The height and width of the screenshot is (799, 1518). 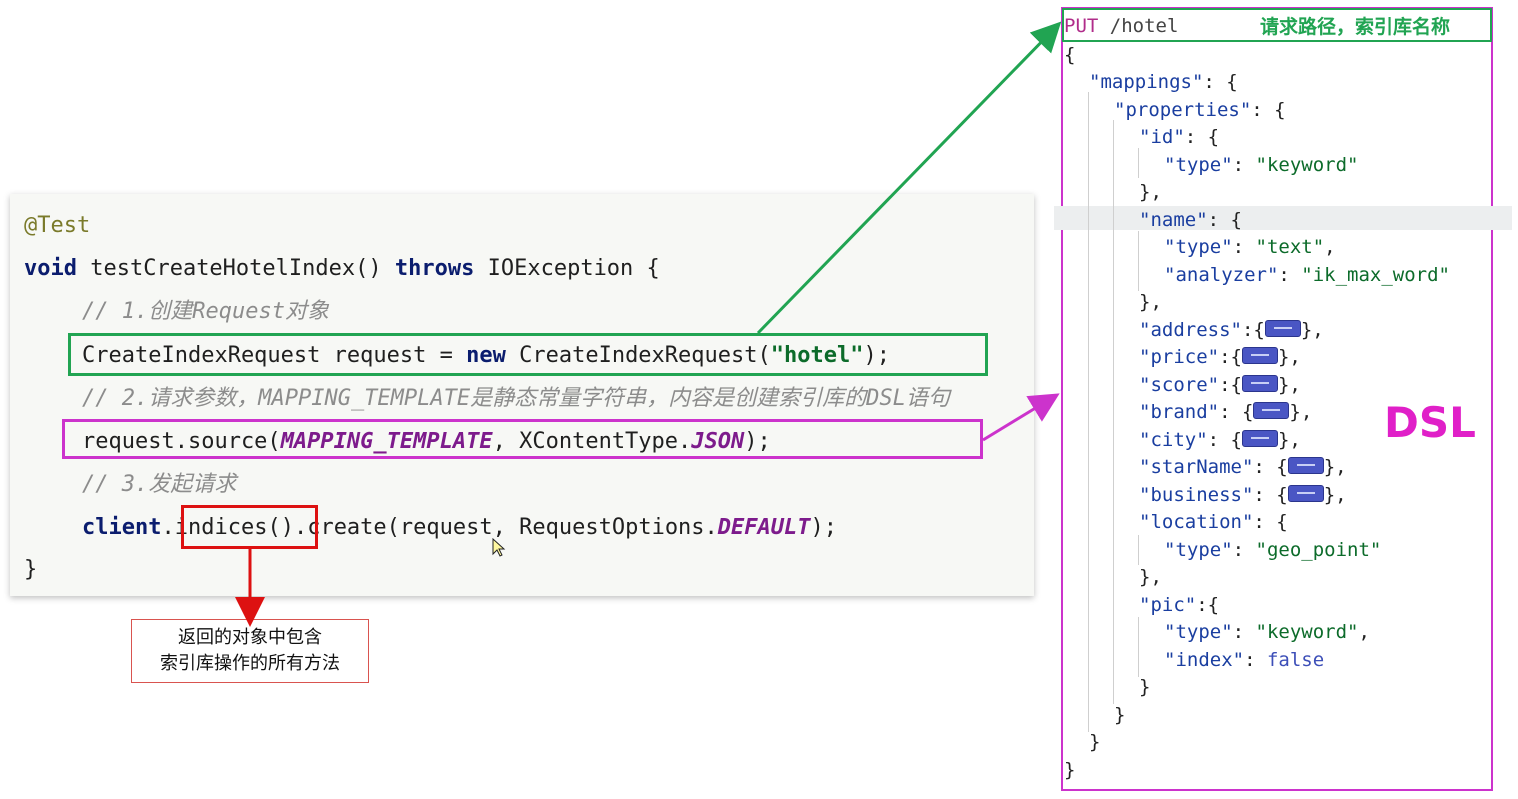 I want to click on properties-rest: : {, so click(x=1268, y=110).